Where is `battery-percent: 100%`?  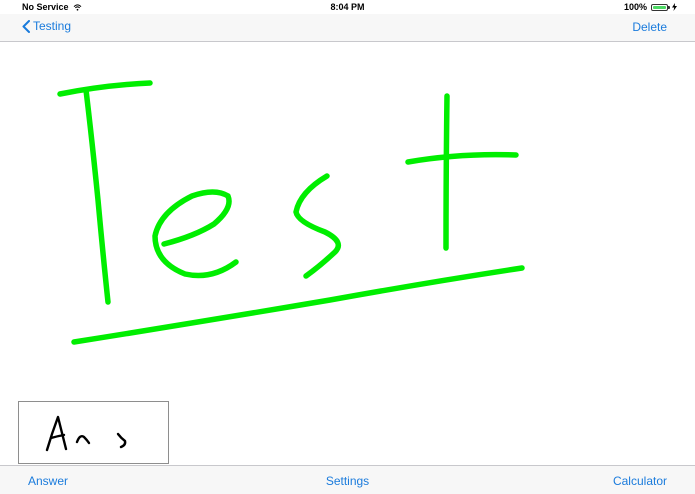
battery-percent: 100% is located at coordinates (635, 7).